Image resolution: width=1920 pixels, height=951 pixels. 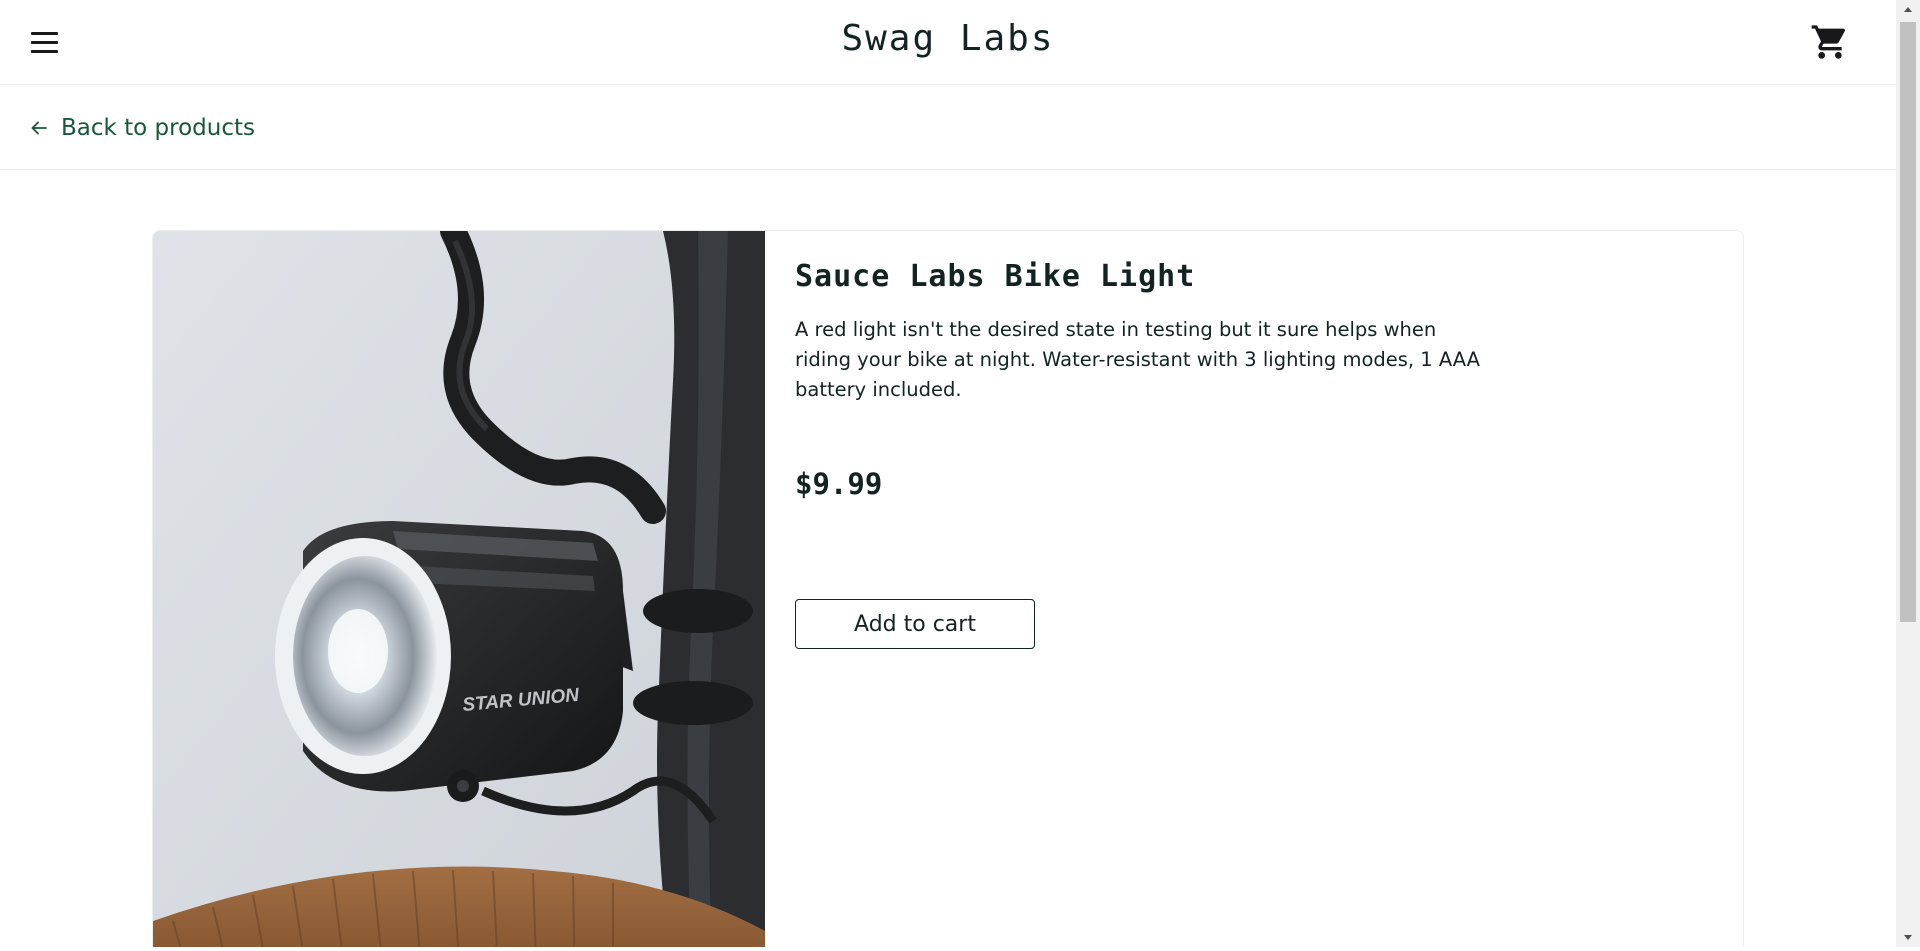 What do you see at coordinates (995, 276) in the screenshot?
I see `product-name: Sauce Labs Bike Light` at bounding box center [995, 276].